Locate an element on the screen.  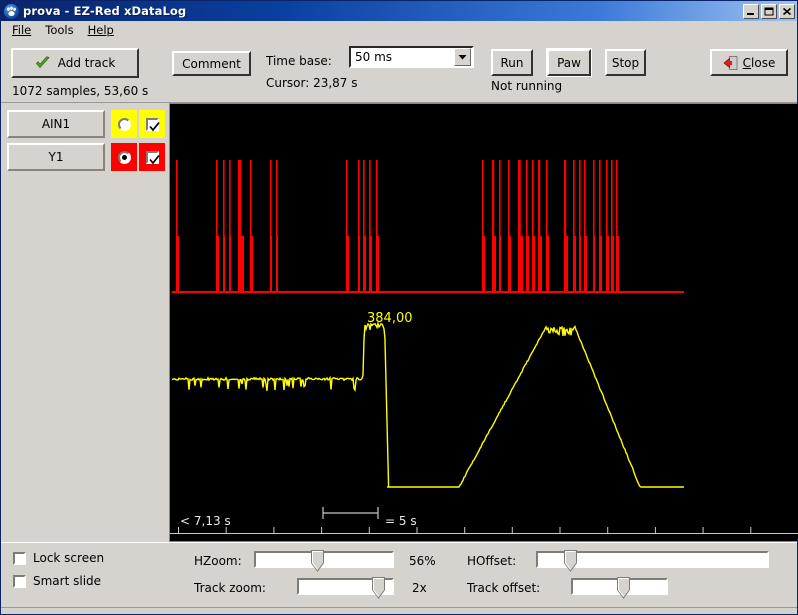
track-zoom-slider-thumb is located at coordinates (378, 588).